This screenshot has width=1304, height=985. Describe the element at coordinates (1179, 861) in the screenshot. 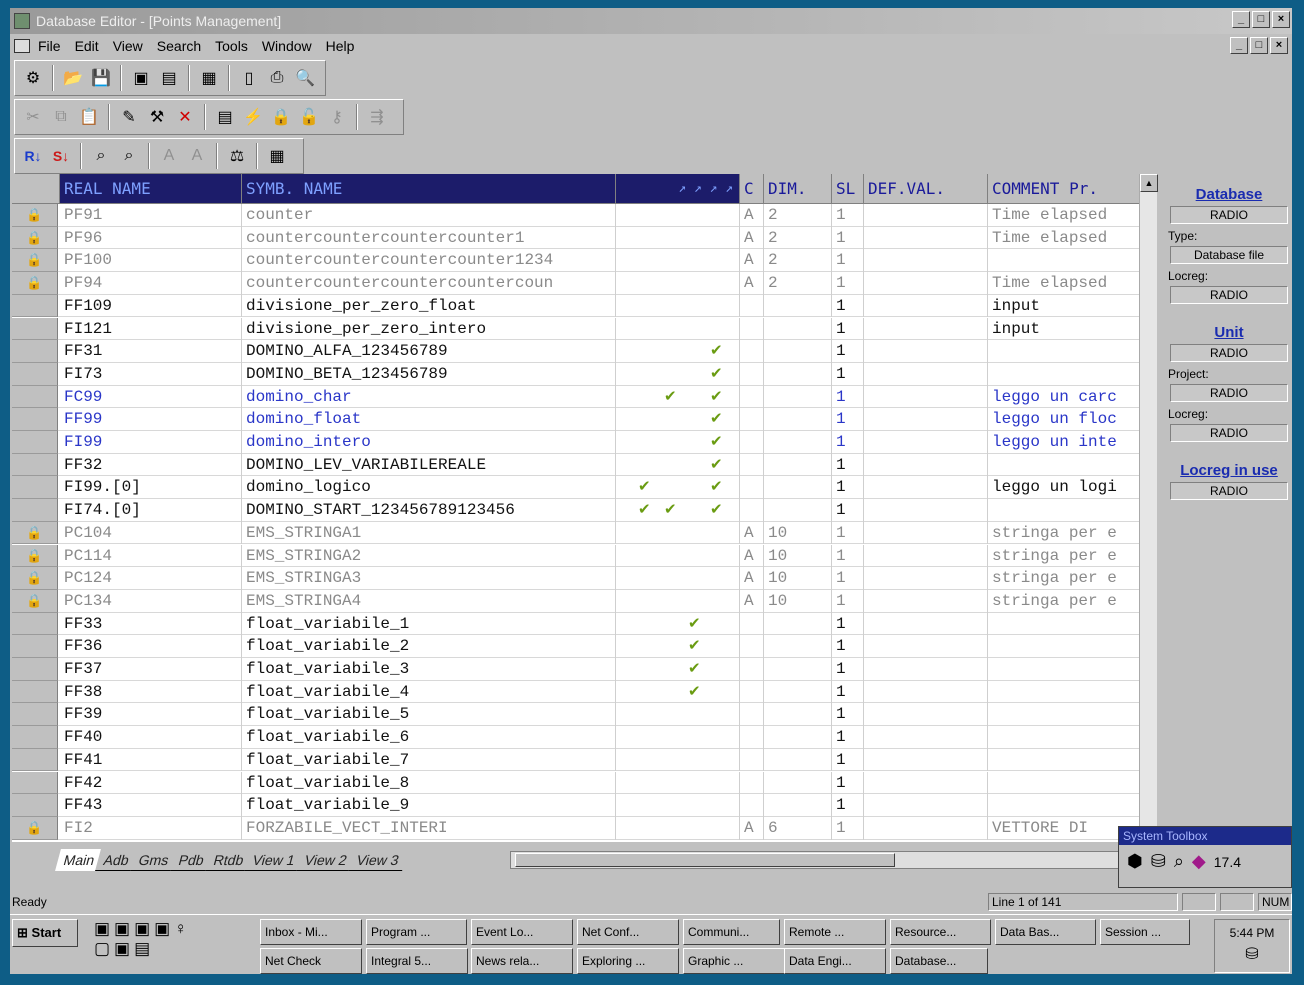

I see `binoculars-icon: ⌕` at that location.